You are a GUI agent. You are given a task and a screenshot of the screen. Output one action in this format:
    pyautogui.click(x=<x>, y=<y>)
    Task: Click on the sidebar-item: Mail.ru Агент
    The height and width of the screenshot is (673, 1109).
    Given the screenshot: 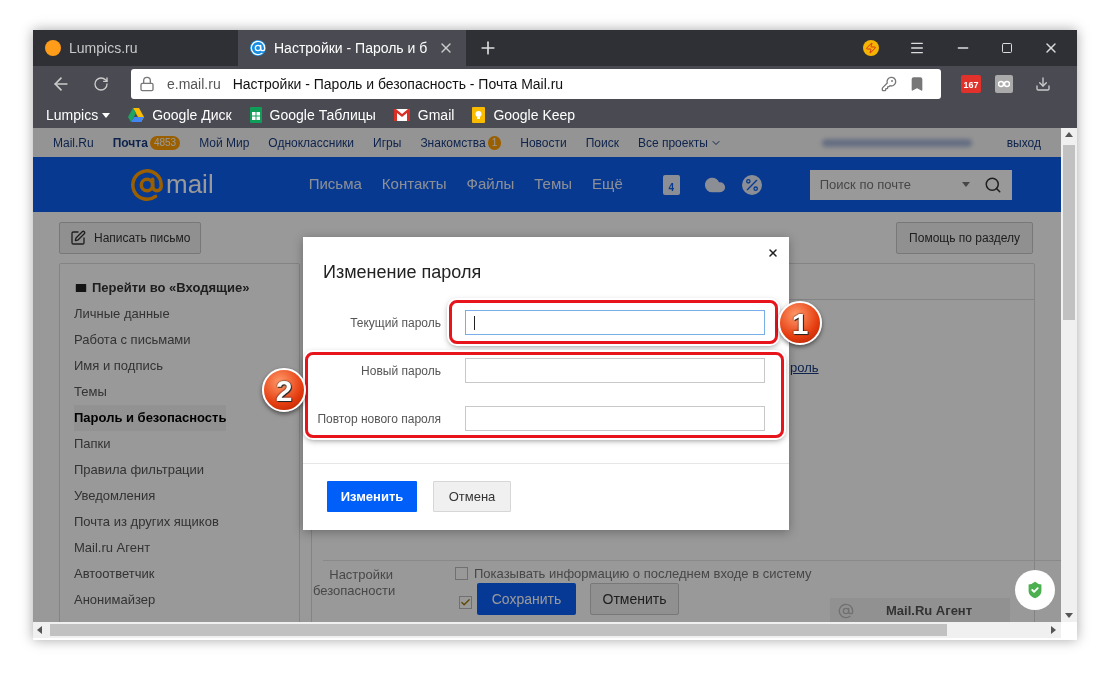 What is the action you would take?
    pyautogui.click(x=112, y=548)
    